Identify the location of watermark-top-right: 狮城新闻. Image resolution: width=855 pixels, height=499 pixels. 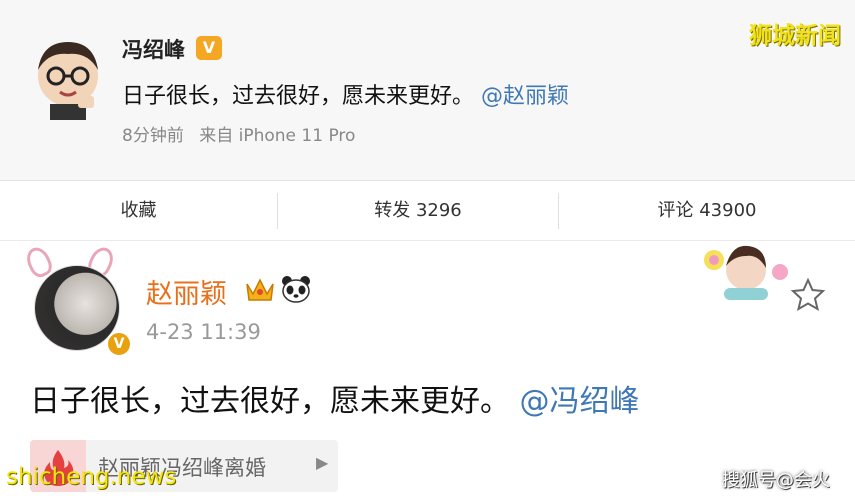
(795, 36).